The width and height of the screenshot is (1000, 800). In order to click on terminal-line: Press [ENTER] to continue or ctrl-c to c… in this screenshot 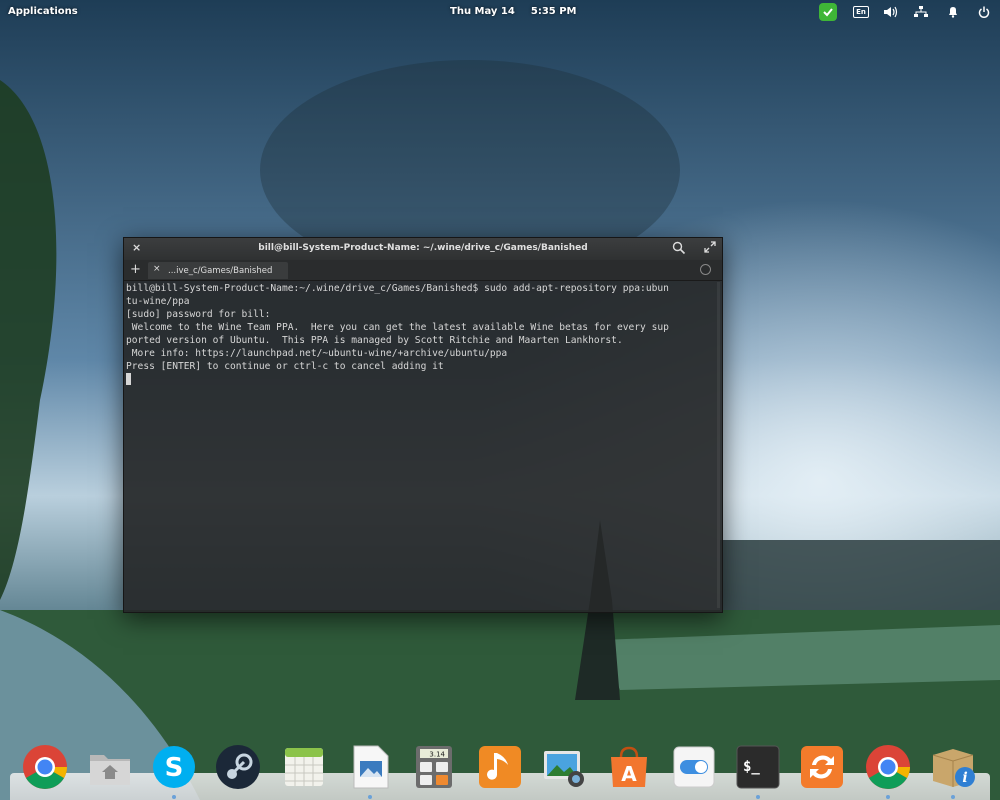, I will do `click(285, 366)`.